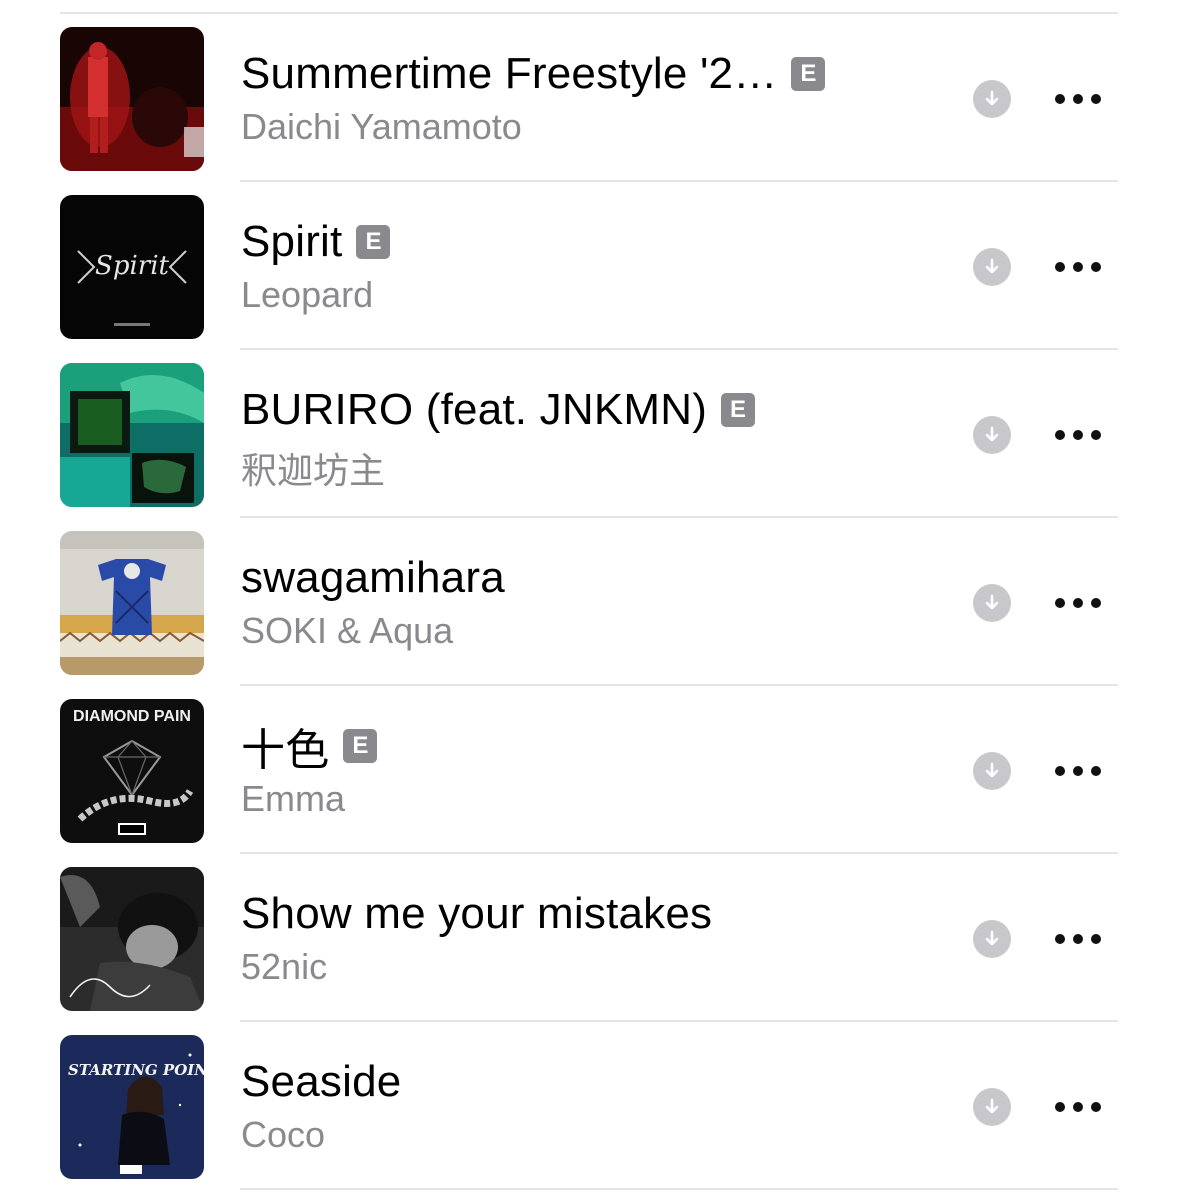  I want to click on track-title: Spirit, so click(292, 241).